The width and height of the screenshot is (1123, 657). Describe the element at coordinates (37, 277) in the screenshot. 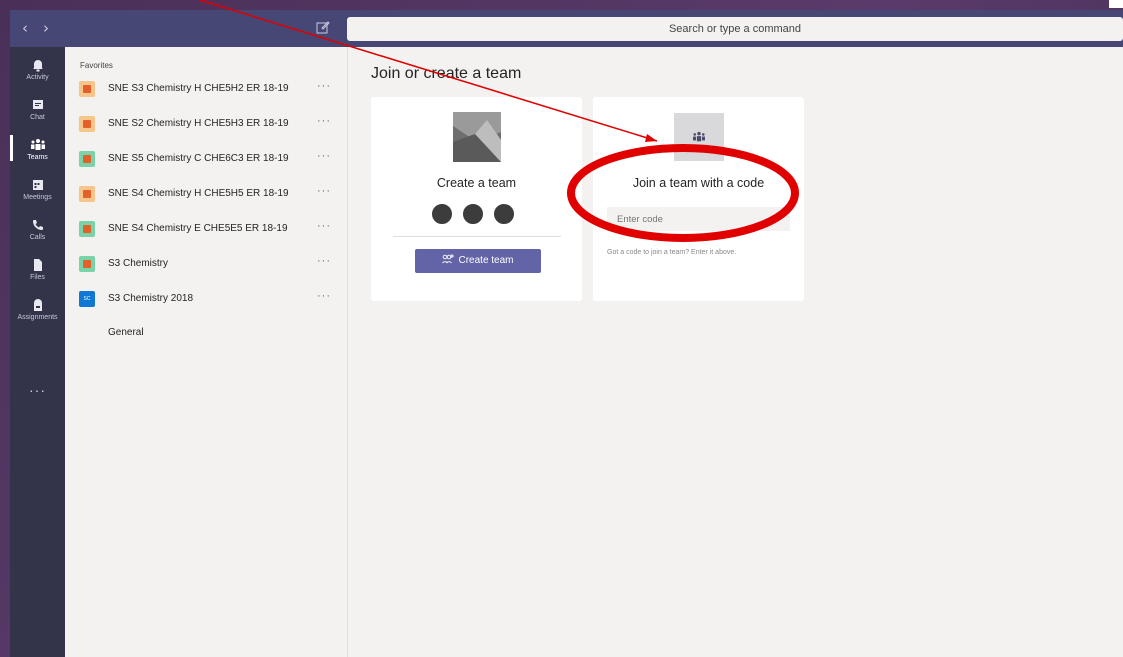

I see `rail-label-files: Files` at that location.